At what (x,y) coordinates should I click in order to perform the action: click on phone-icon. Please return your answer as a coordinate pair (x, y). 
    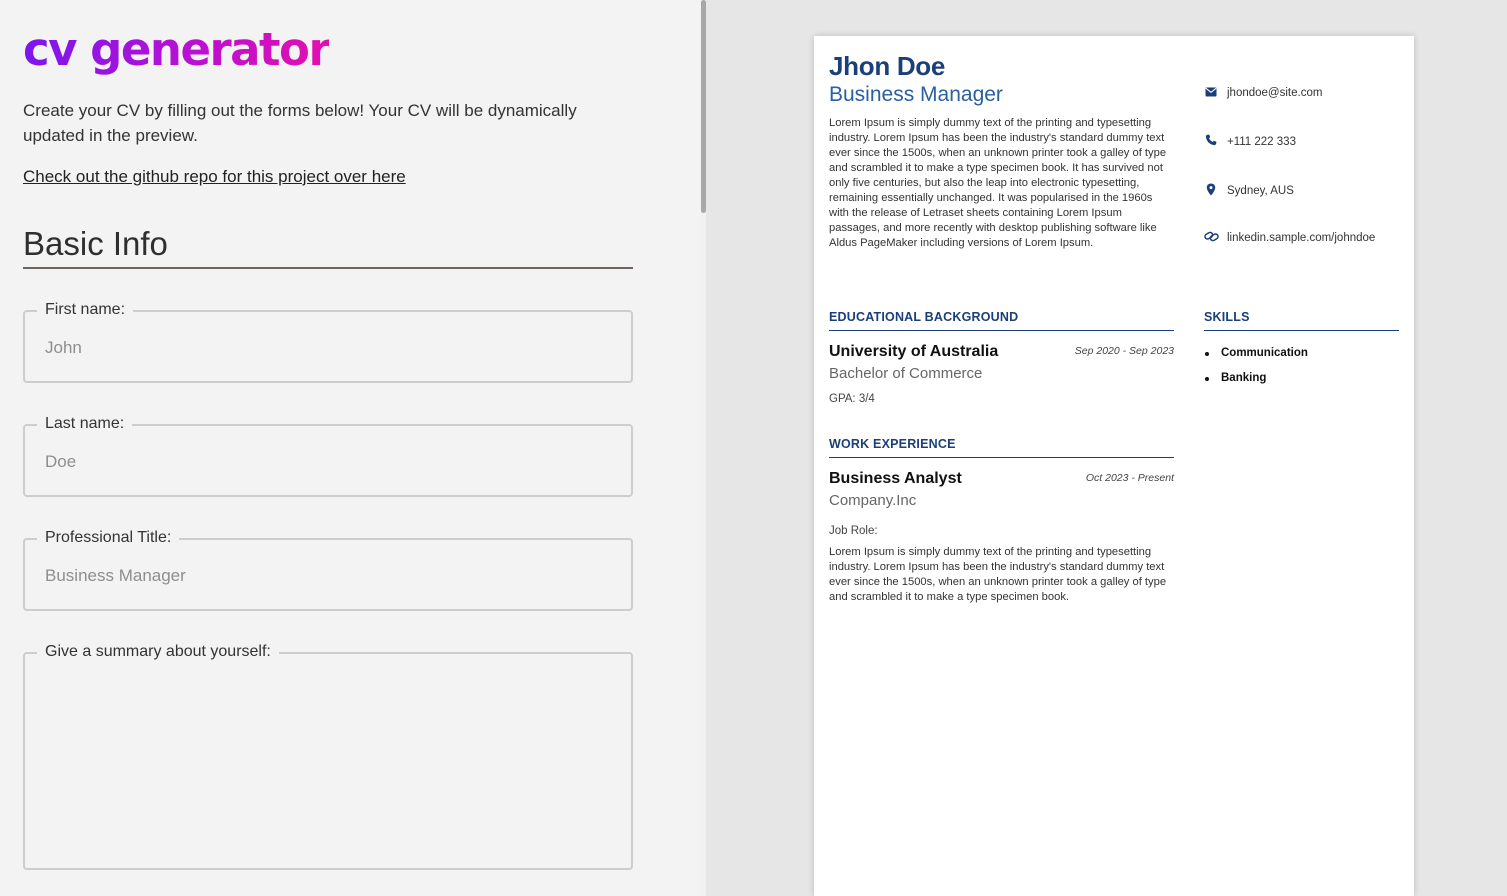
    Looking at the image, I should click on (1211, 141).